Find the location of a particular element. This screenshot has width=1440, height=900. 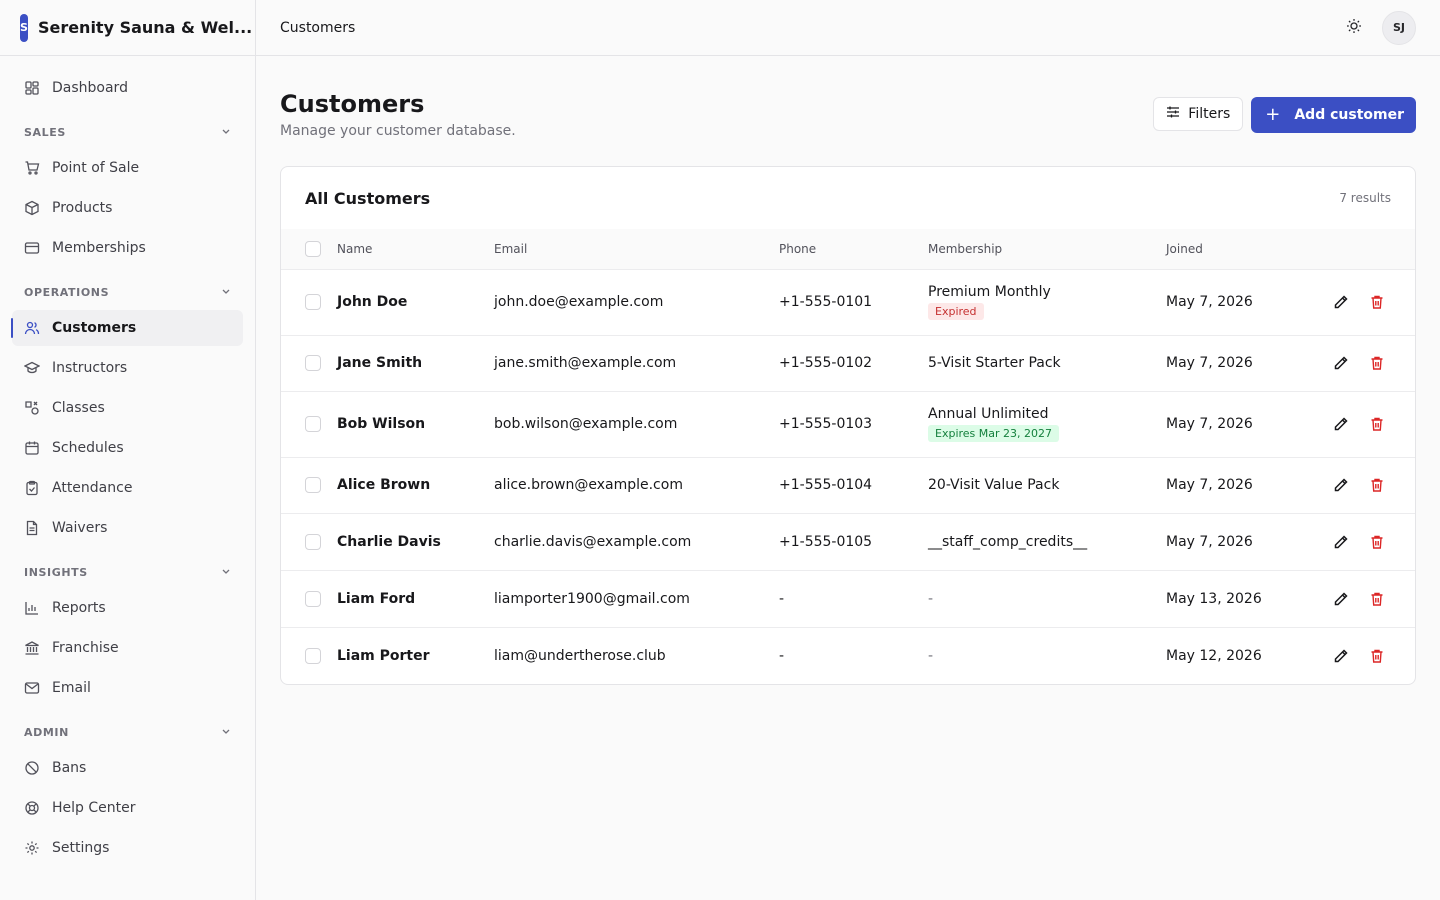

sidebar-item-help-center: Help Center is located at coordinates (127, 808).